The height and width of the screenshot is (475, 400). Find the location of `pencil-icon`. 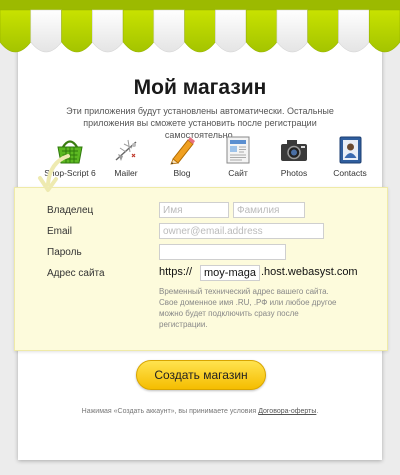

pencil-icon is located at coordinates (182, 151).